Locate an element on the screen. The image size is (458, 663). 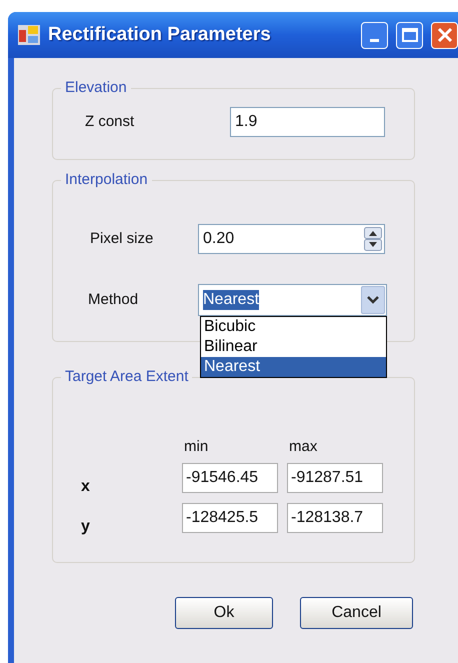
field-label: Pixel size is located at coordinates (122, 238).